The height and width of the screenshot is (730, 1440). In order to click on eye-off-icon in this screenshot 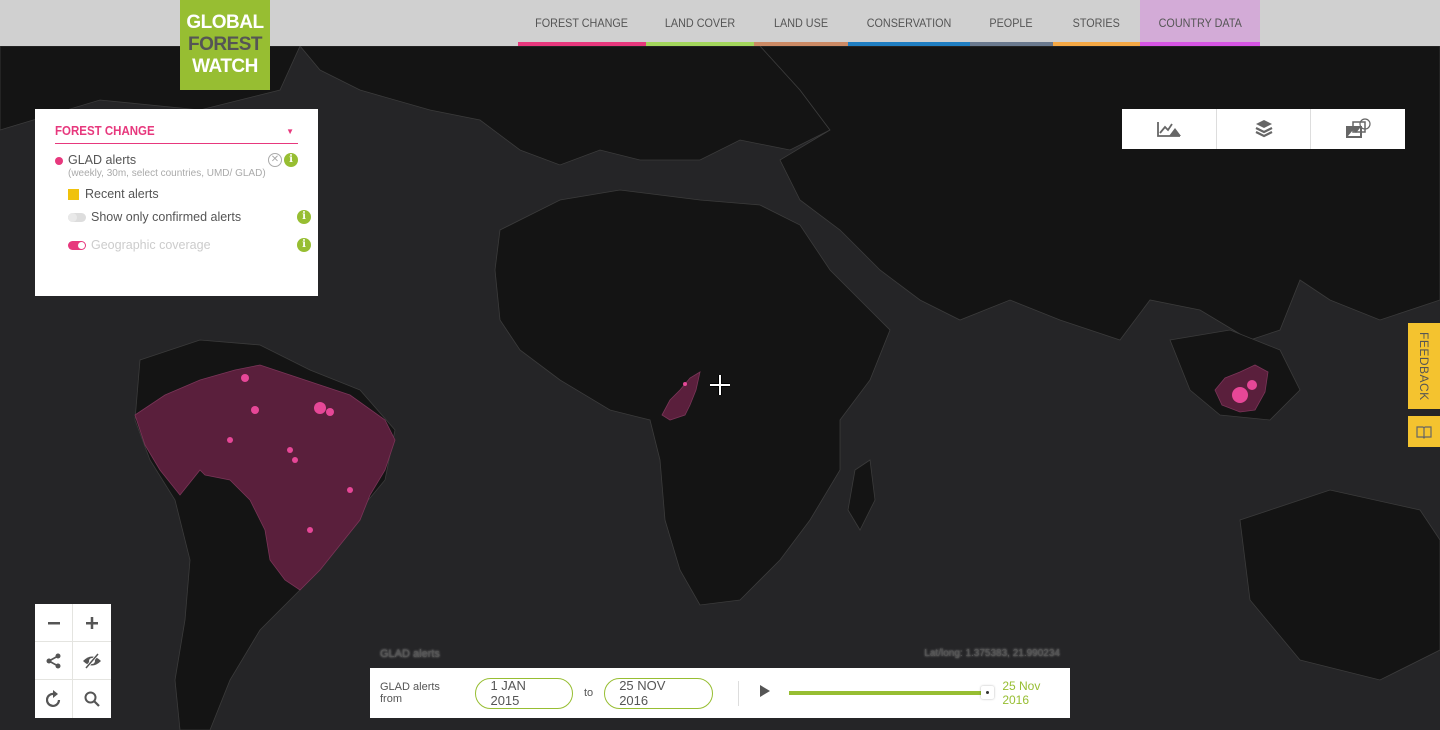, I will do `click(92, 660)`.